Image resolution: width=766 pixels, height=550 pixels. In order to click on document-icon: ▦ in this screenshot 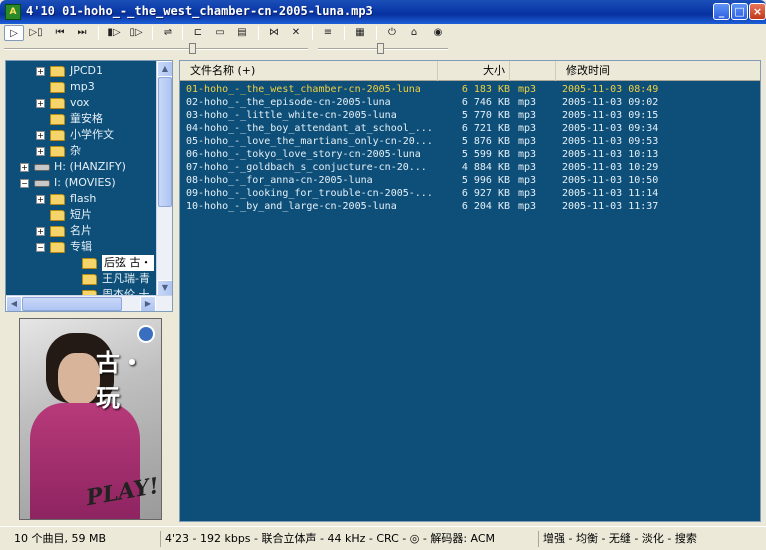, I will do `click(360, 33)`.